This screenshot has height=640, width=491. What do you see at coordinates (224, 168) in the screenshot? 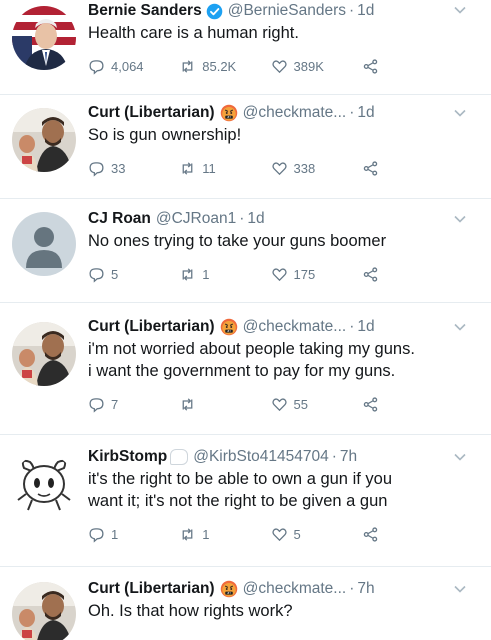
I see `retweet-button: 11` at bounding box center [224, 168].